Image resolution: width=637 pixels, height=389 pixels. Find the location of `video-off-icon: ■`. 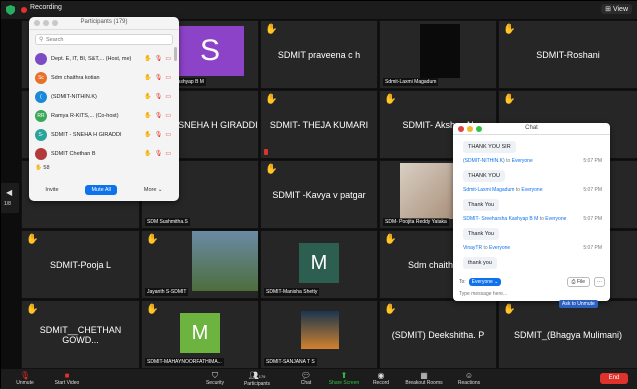

video-off-icon: ■ is located at coordinates (67, 375).